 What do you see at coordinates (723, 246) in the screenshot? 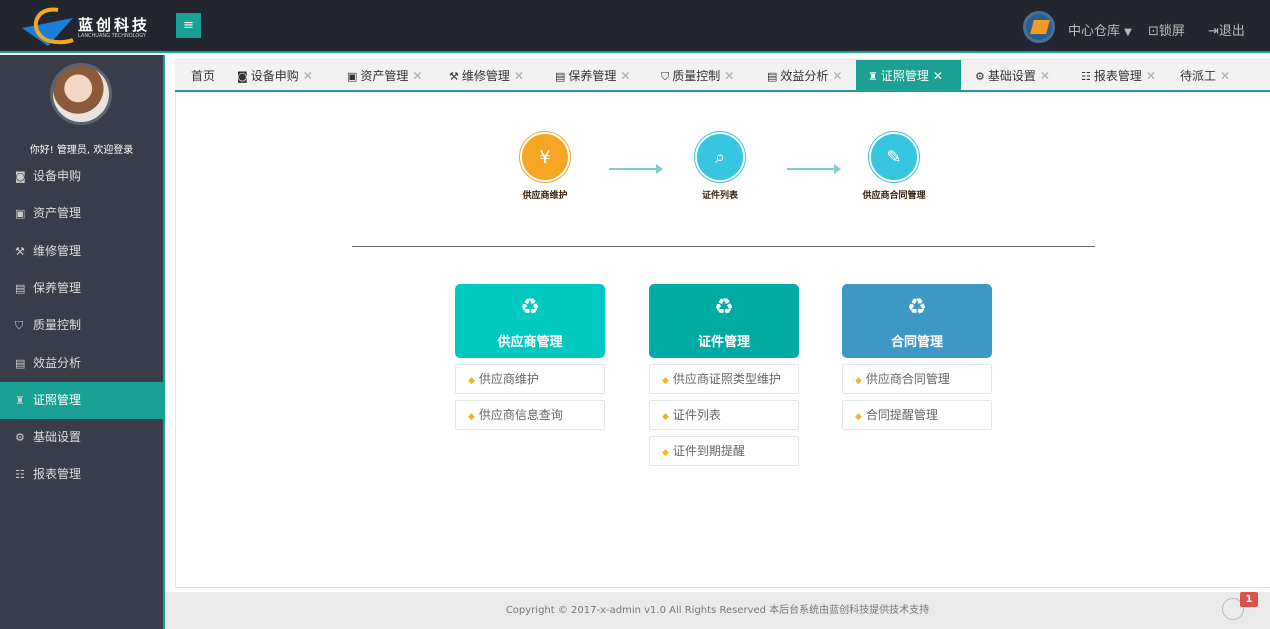
I see `divider` at bounding box center [723, 246].